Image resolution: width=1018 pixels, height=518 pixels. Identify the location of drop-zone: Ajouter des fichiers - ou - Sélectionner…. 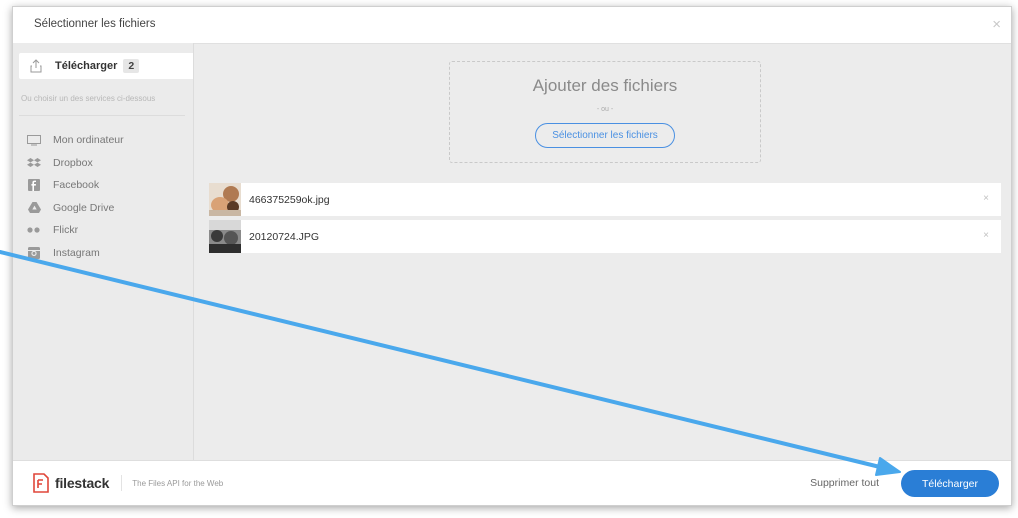
(605, 112).